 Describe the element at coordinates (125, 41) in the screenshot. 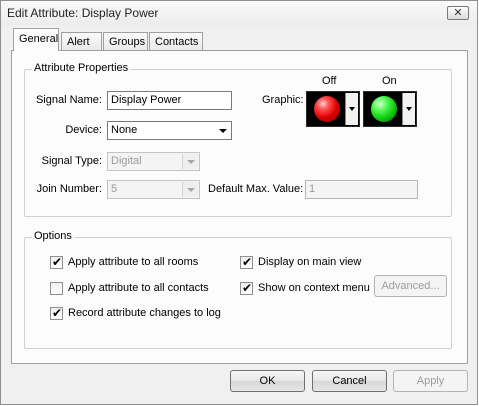

I see `tab-groups: Groups` at that location.